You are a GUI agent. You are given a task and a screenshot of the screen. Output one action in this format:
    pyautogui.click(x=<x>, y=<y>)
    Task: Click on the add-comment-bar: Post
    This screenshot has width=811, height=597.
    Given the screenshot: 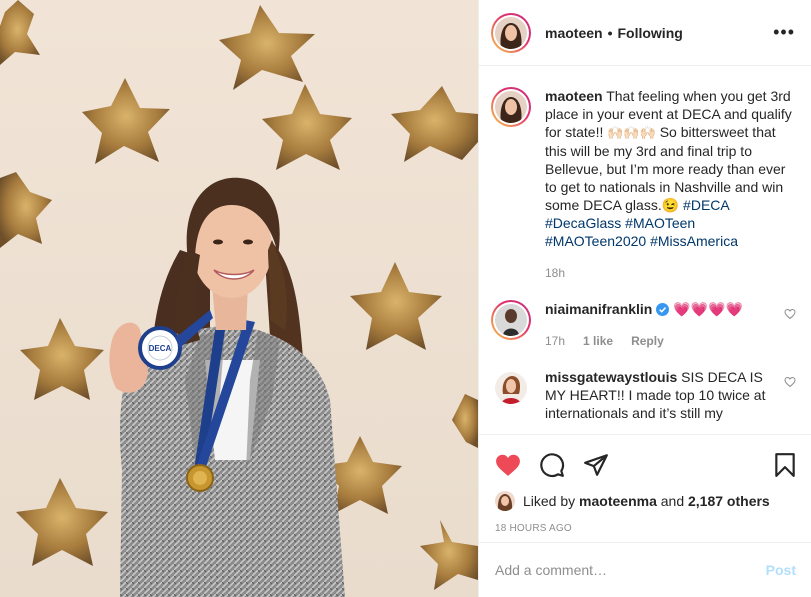 What is the action you would take?
    pyautogui.click(x=645, y=569)
    